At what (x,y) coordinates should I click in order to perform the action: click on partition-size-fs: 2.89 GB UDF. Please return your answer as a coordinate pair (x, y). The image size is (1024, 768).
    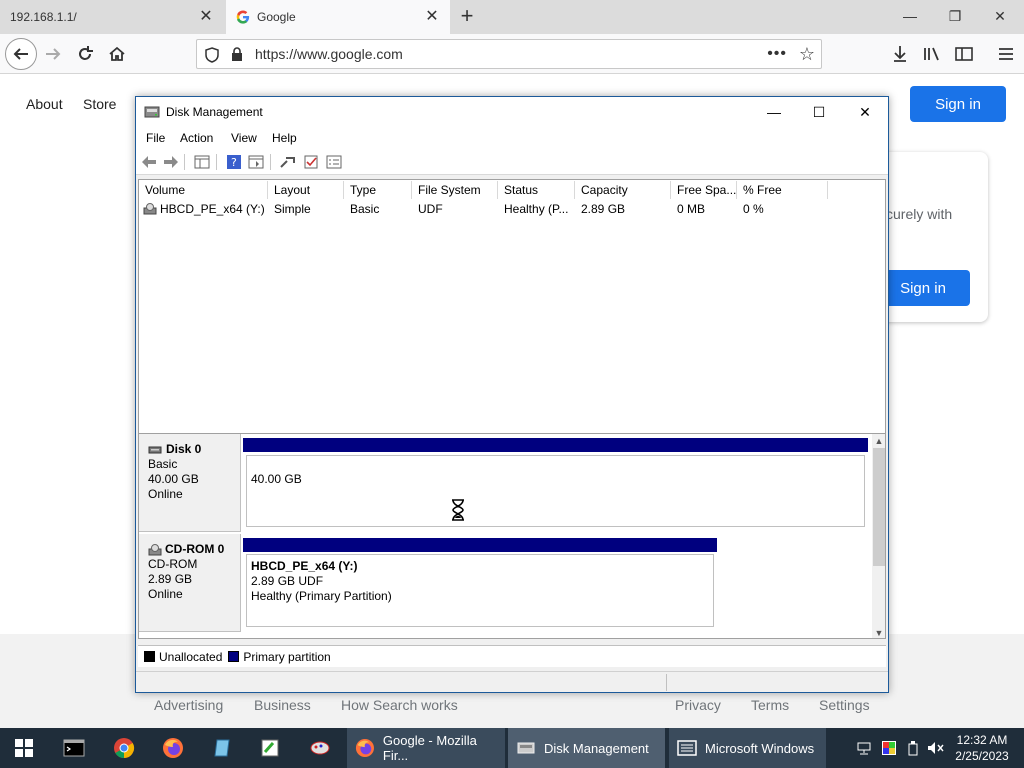
    Looking at the image, I should click on (287, 581).